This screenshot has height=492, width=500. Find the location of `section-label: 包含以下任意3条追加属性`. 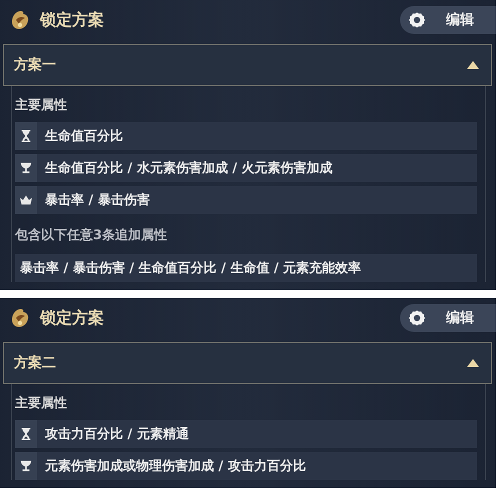

section-label: 包含以下任意3条追加属性 is located at coordinates (91, 235).